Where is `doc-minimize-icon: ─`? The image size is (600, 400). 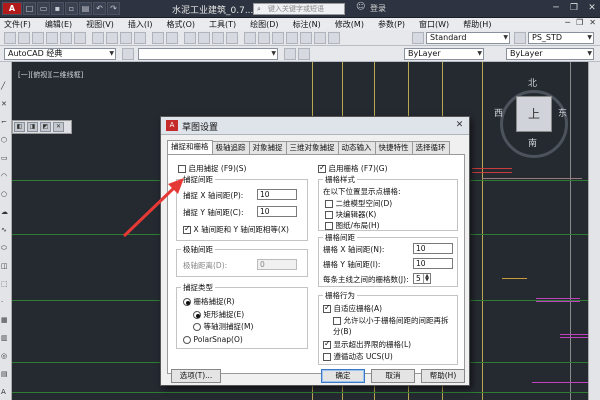
doc-minimize-icon: ─ is located at coordinates (567, 24).